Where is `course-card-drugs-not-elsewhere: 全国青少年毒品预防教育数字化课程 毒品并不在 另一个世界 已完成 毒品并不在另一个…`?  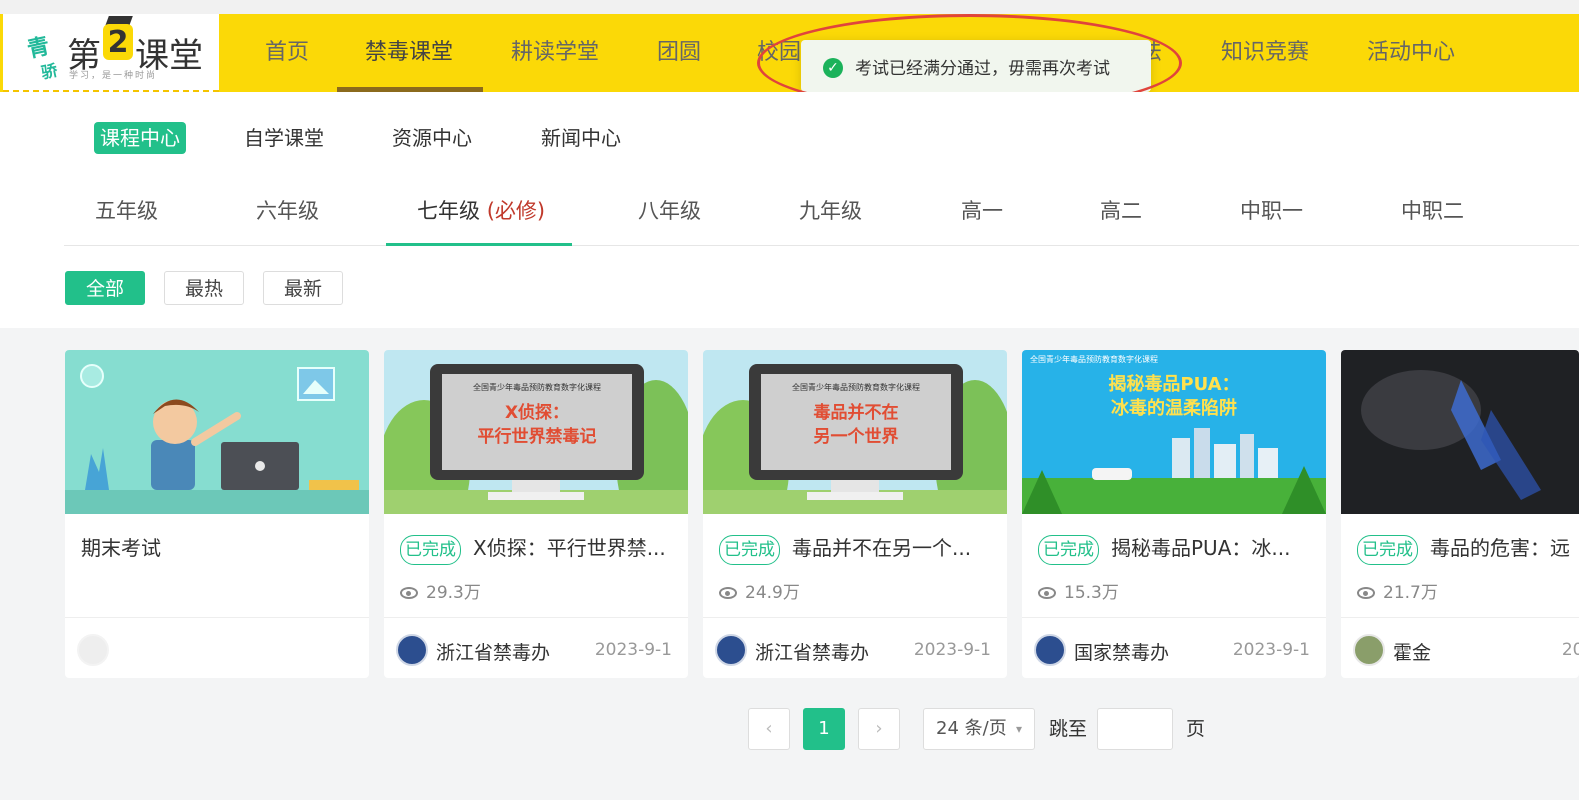 course-card-drugs-not-elsewhere: 全国青少年毒品预防教育数字化课程 毒品并不在 另一个世界 已完成 毒品并不在另一个… is located at coordinates (855, 514).